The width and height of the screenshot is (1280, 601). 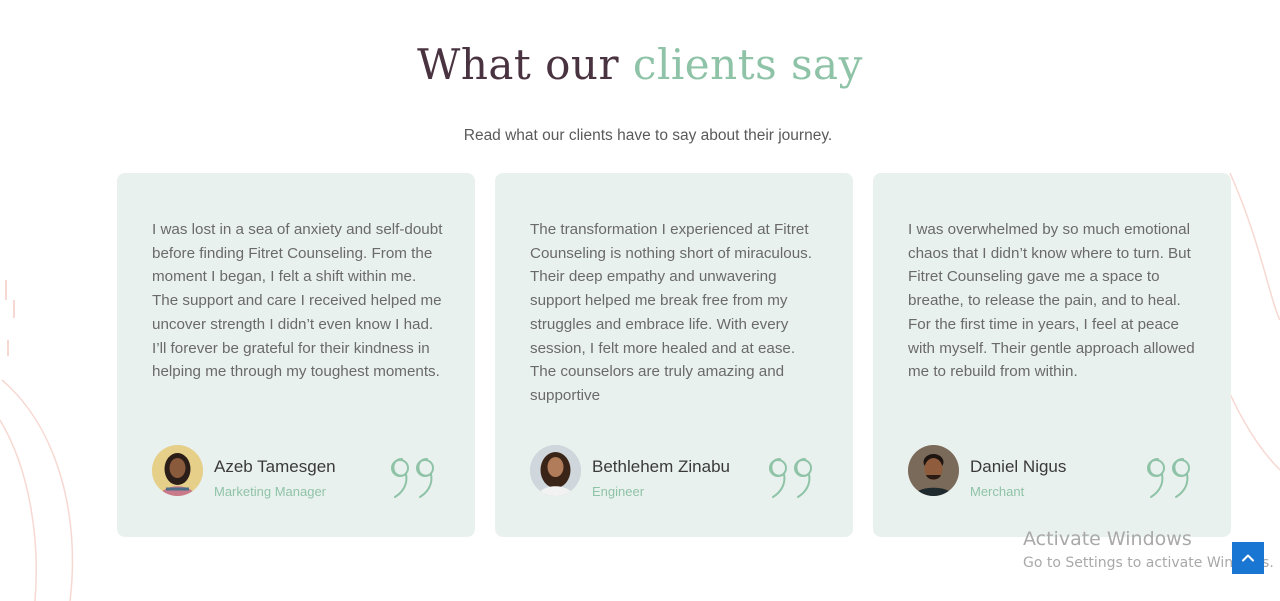 What do you see at coordinates (618, 491) in the screenshot?
I see `author-role: Engineer` at bounding box center [618, 491].